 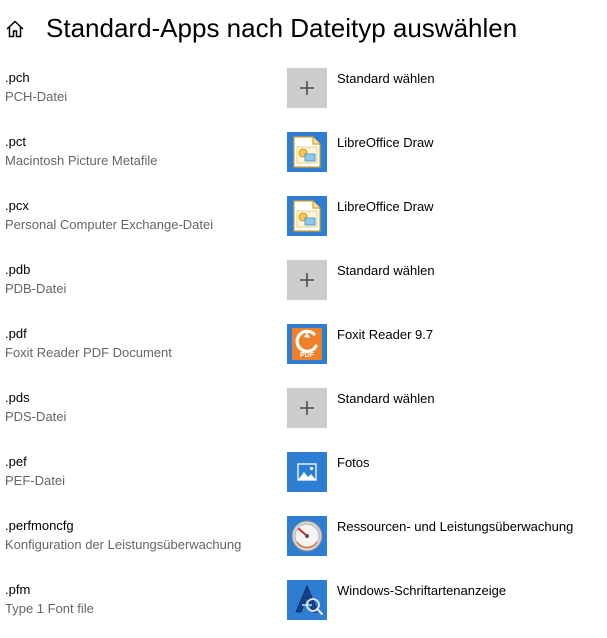 What do you see at coordinates (88, 352) in the screenshot?
I see `file-type-description: Foxit Reader PDF Document` at bounding box center [88, 352].